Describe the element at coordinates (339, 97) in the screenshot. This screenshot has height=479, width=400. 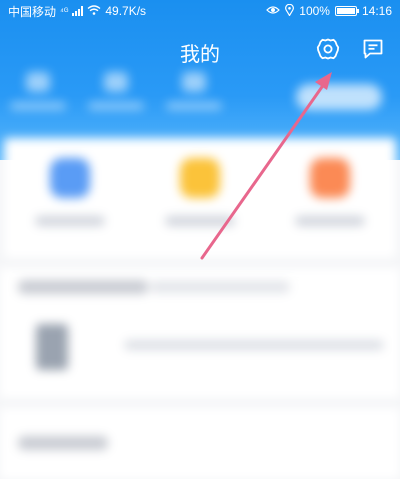
I see `header-pill-button` at that location.